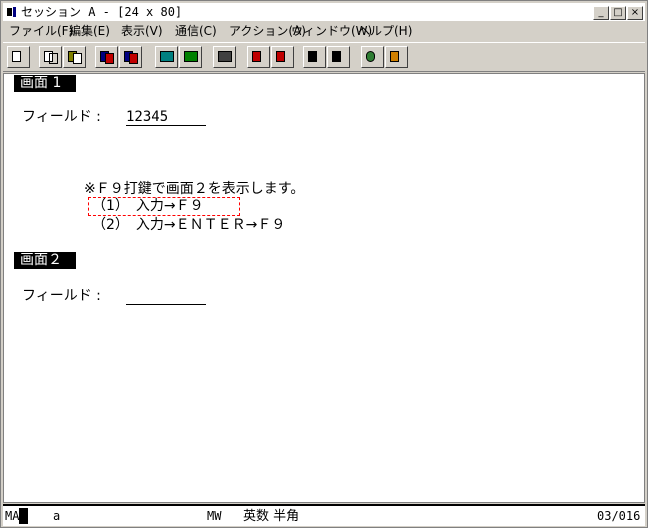 The width and height of the screenshot is (648, 528). Describe the element at coordinates (194, 189) in the screenshot. I see `instruction-note: ※Ｆ９打鍵で画面２を表示します。` at that location.